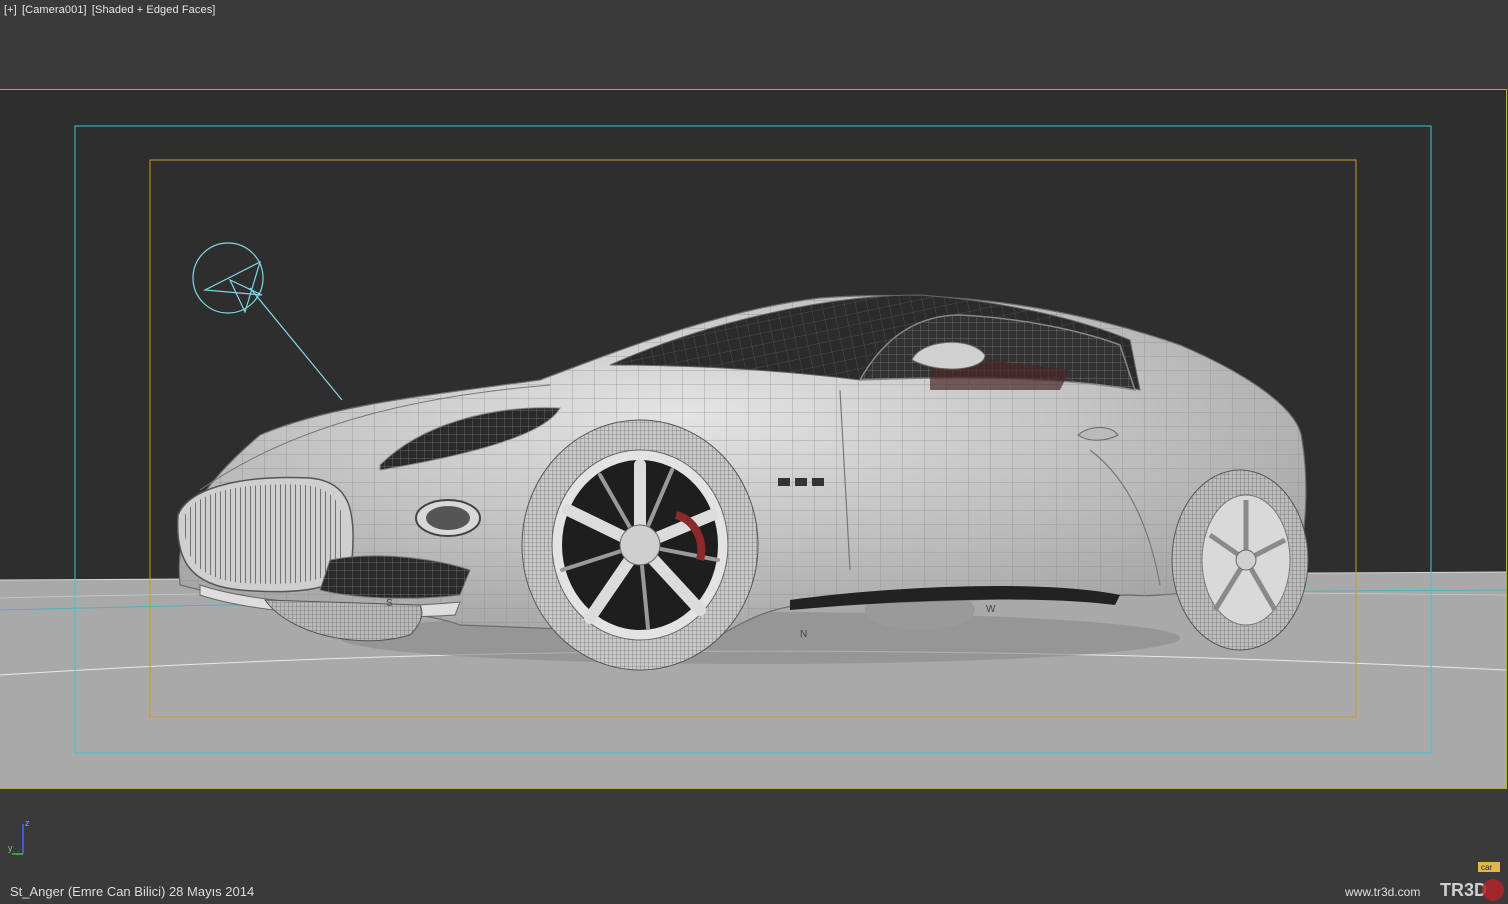 The height and width of the screenshot is (904, 1508). Describe the element at coordinates (19, 836) in the screenshot. I see `axis-gizmo: z y` at that location.